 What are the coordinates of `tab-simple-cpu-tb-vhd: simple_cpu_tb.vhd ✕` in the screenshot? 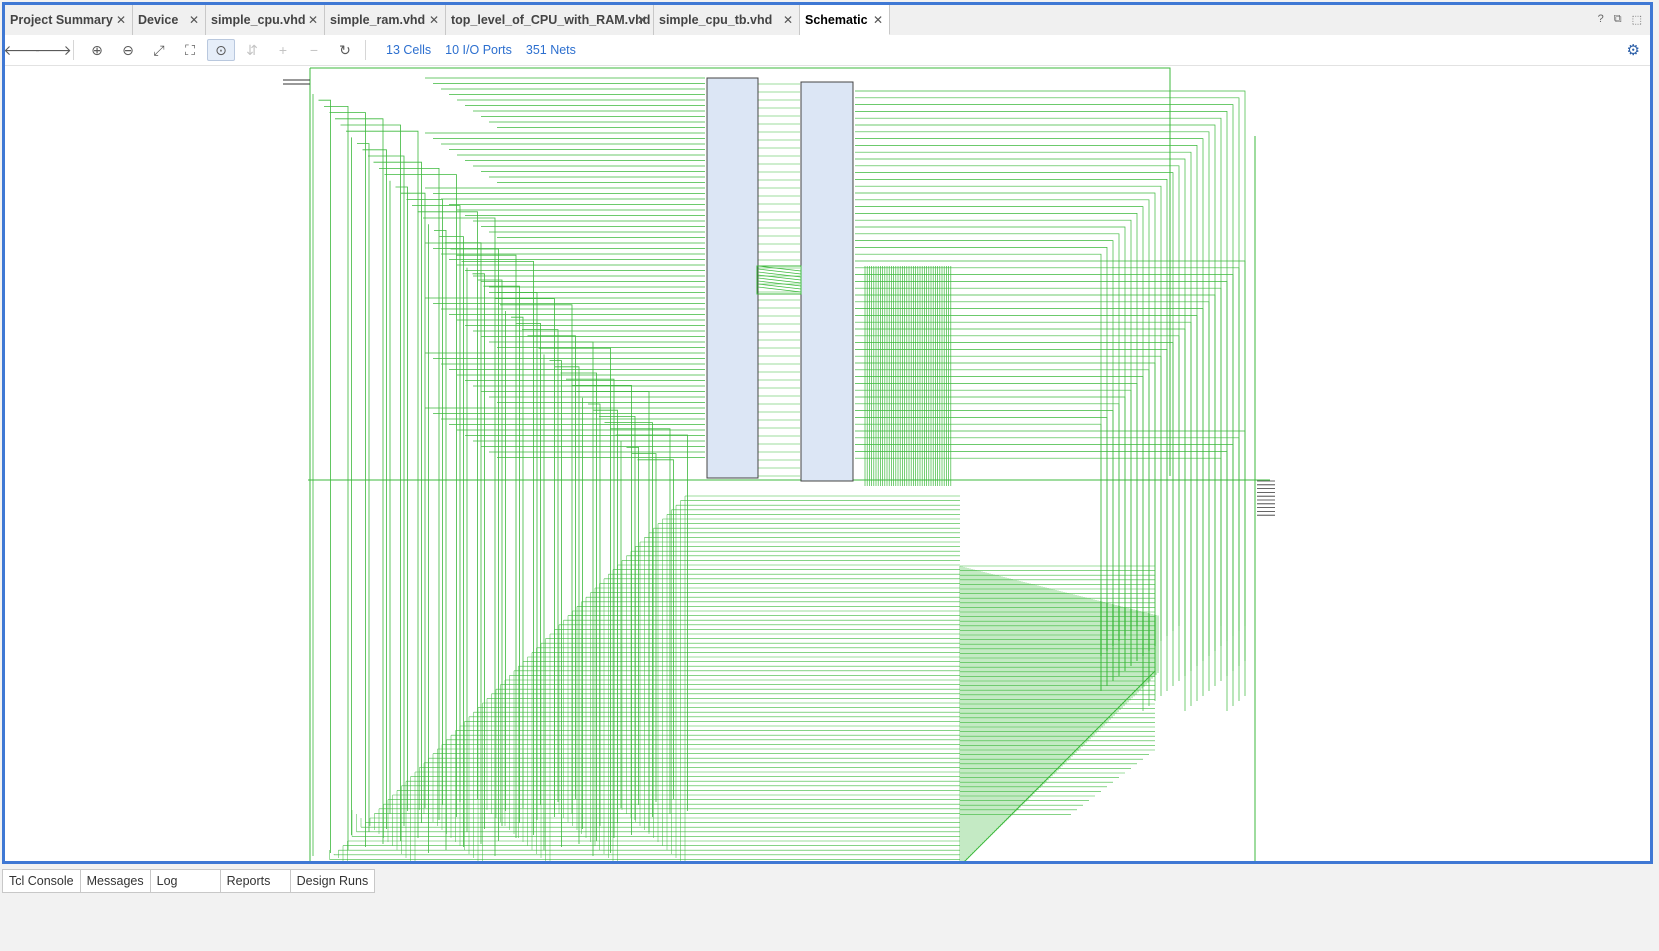 It's located at (727, 20).